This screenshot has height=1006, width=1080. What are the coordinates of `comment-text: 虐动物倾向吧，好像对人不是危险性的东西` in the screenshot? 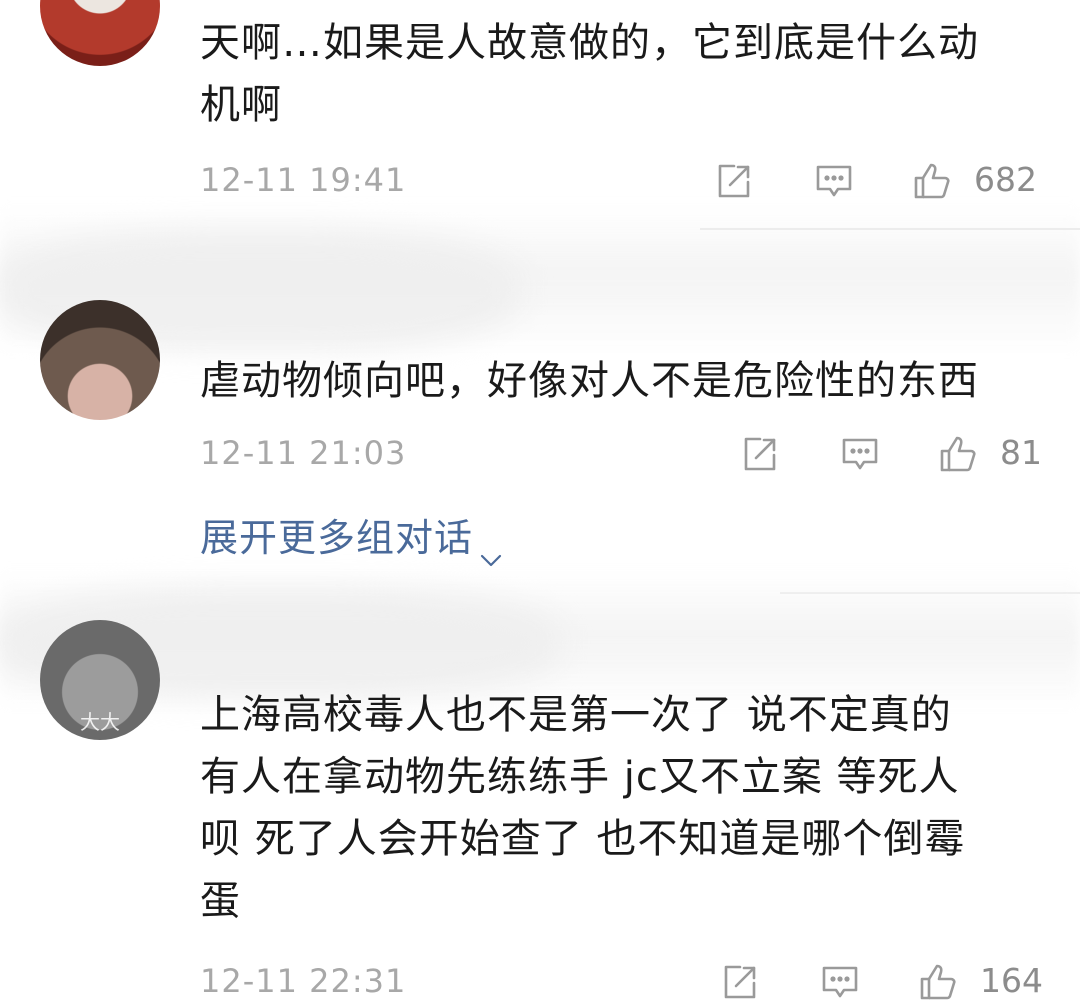 It's located at (589, 381).